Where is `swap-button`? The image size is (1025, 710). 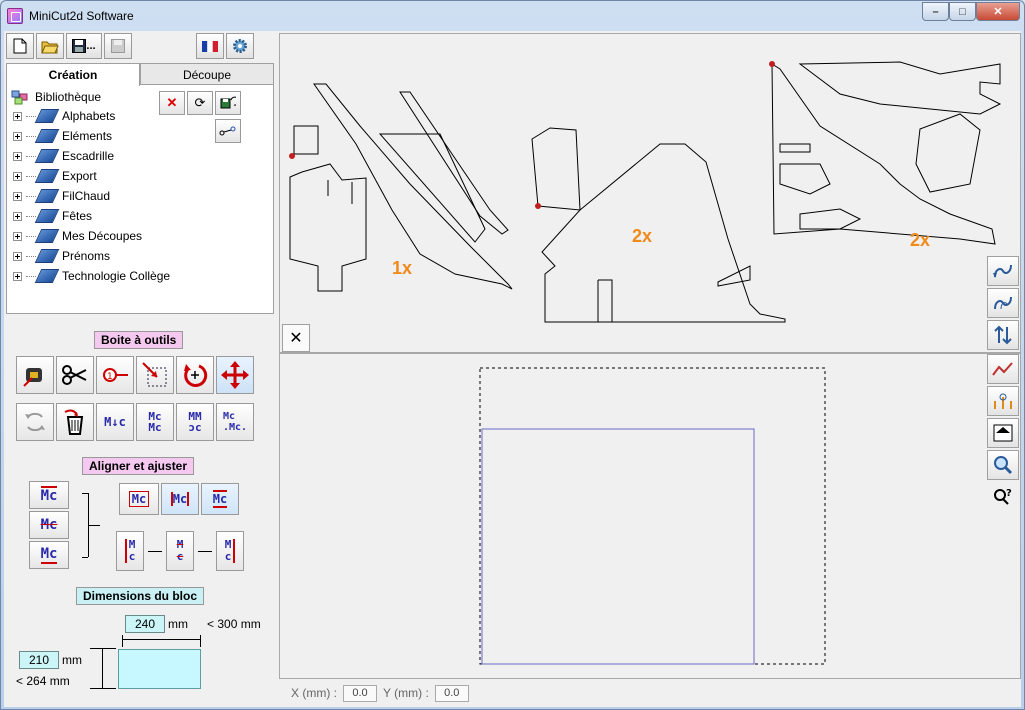
swap-button is located at coordinates (1003, 335).